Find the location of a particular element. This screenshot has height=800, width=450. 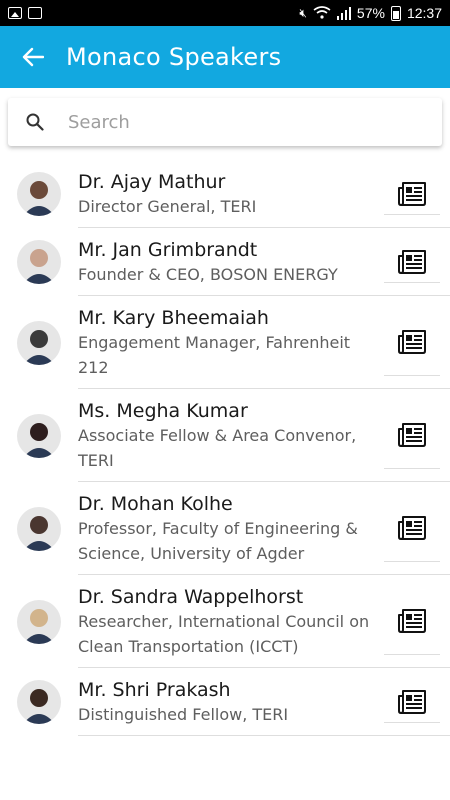

speaker-role: Director General, TERI is located at coordinates (167, 206).